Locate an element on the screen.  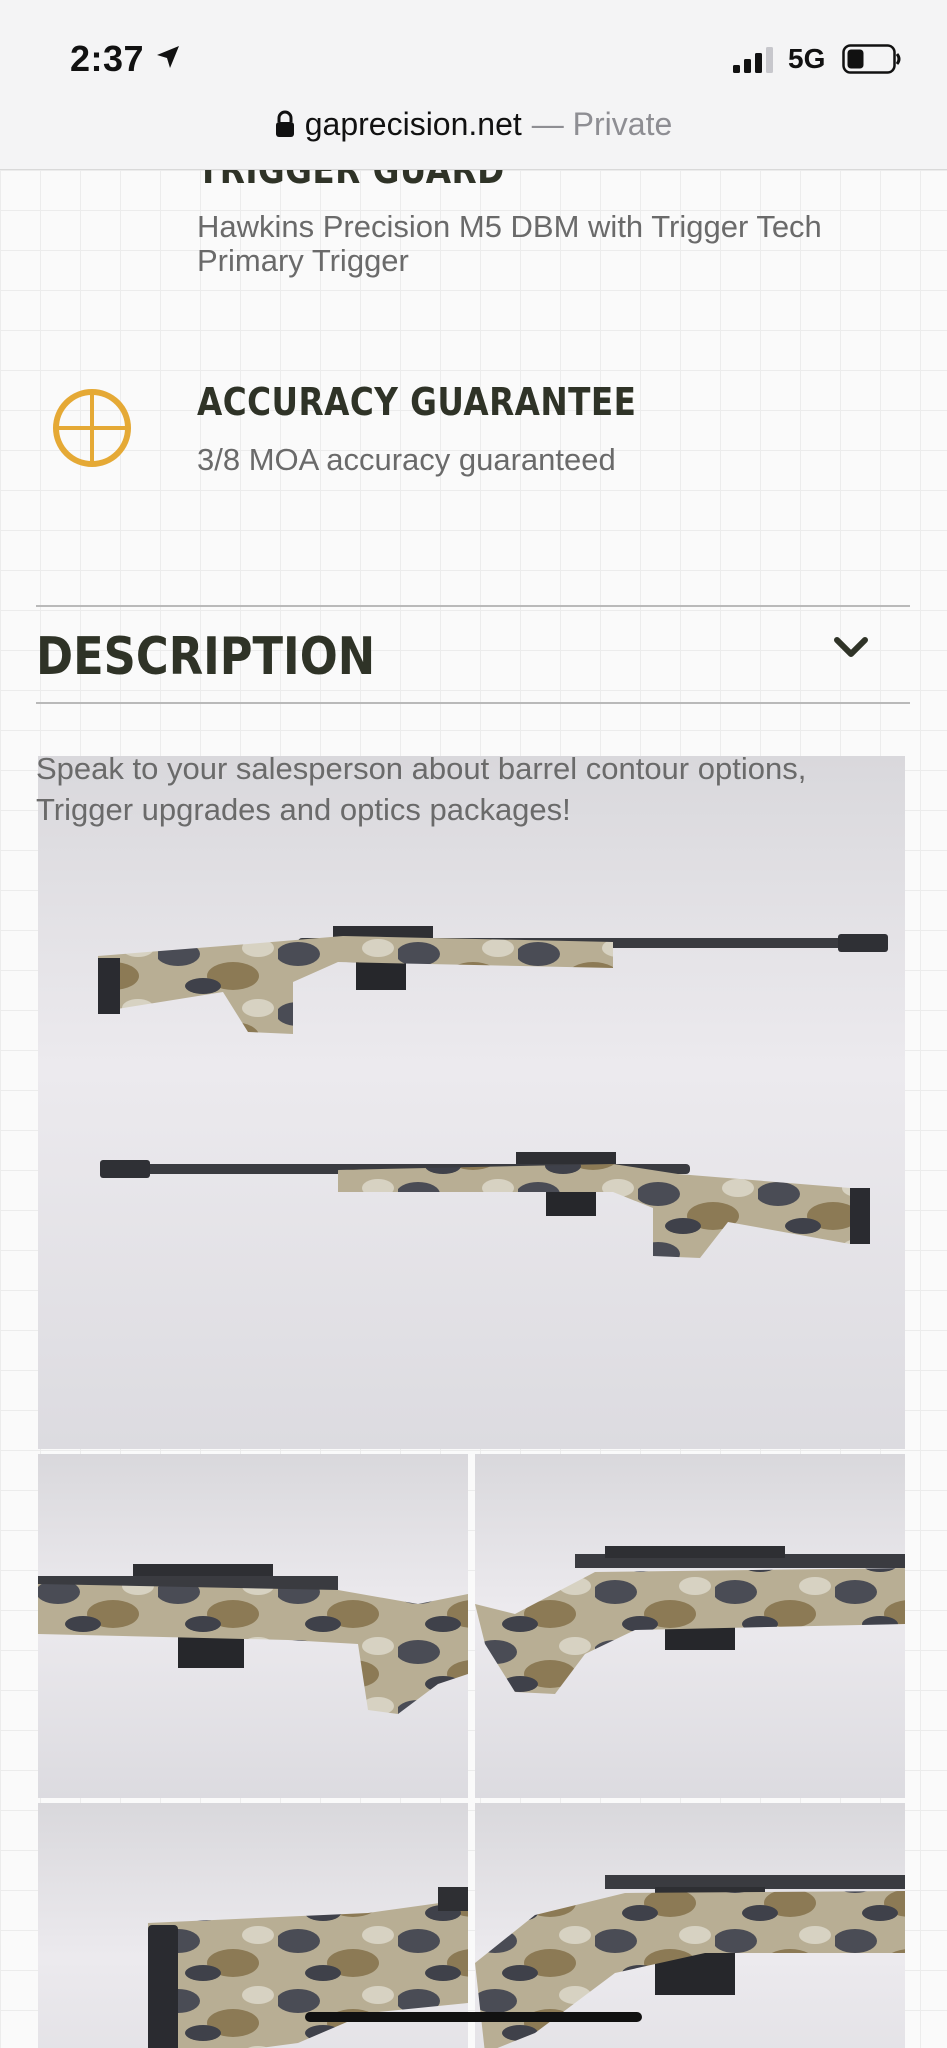
feature-heading-accuracy: ACCURACY GUARANTEE is located at coordinates (417, 402).